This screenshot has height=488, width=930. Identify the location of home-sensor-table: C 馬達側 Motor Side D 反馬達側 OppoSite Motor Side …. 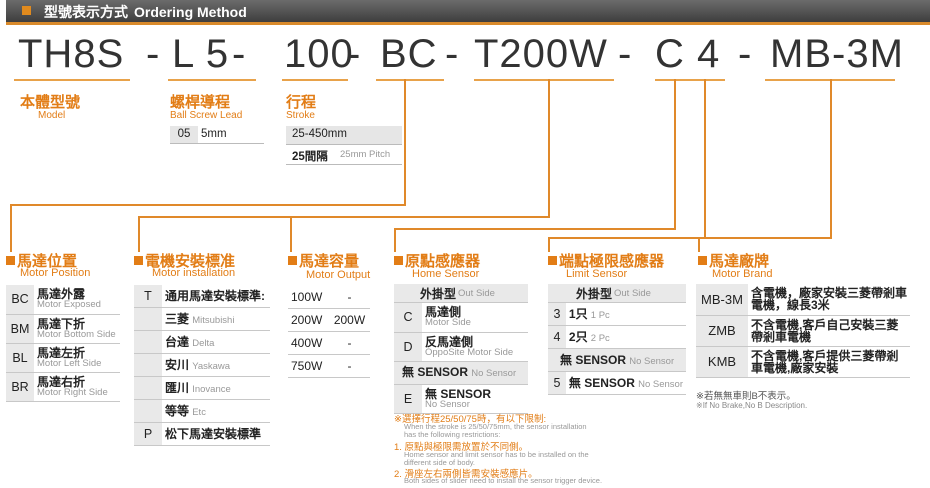
(461, 358).